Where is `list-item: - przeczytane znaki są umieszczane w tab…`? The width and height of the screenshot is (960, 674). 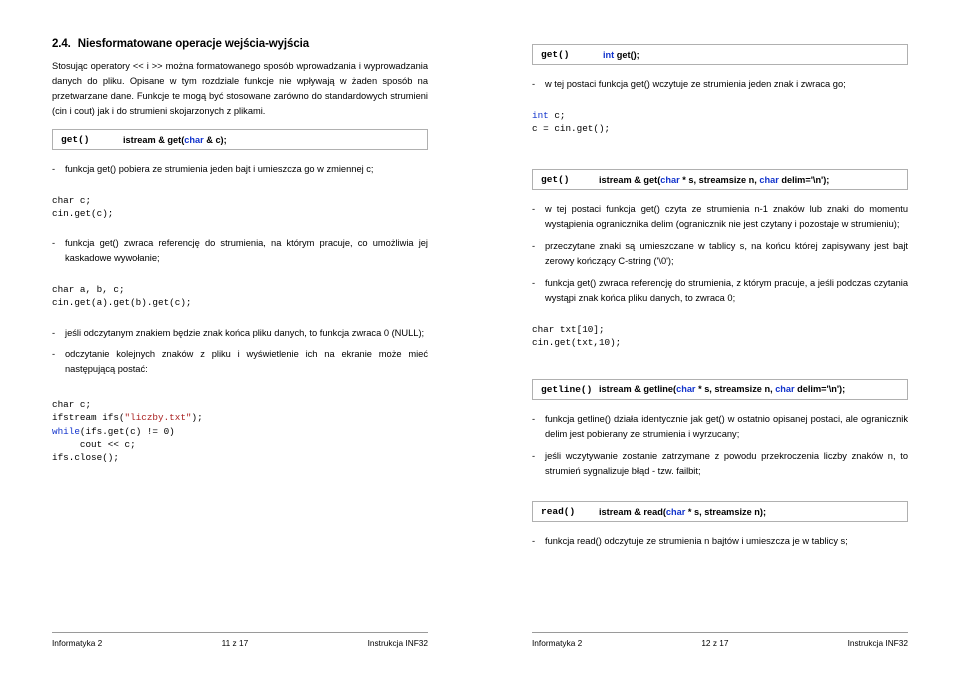
list-item: - przeczytane znaki są umieszczane w tab… is located at coordinates (720, 254).